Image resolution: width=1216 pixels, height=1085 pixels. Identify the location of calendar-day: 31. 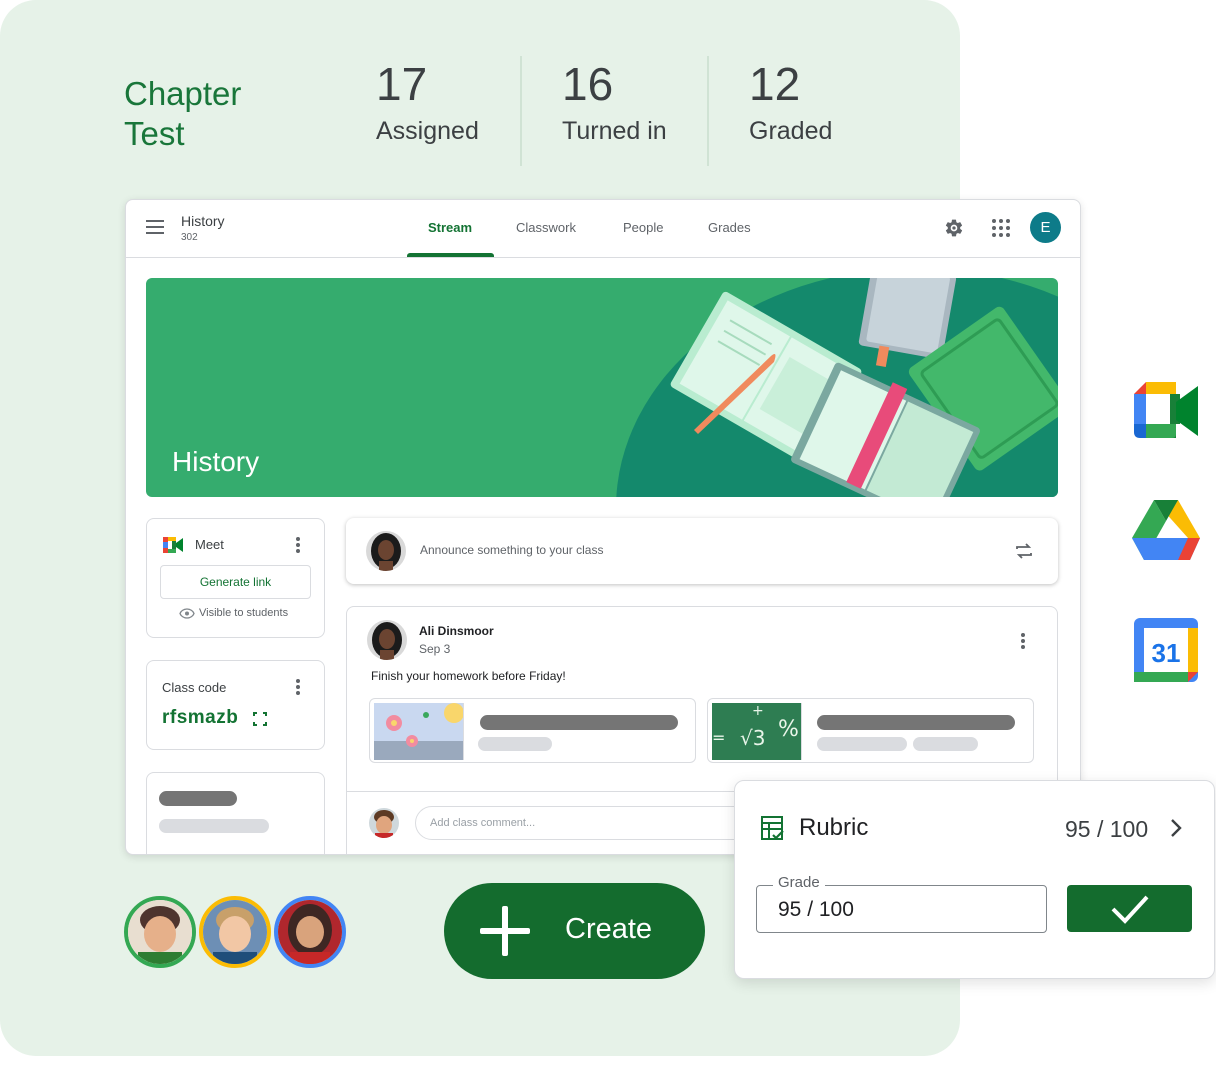
(1166, 653).